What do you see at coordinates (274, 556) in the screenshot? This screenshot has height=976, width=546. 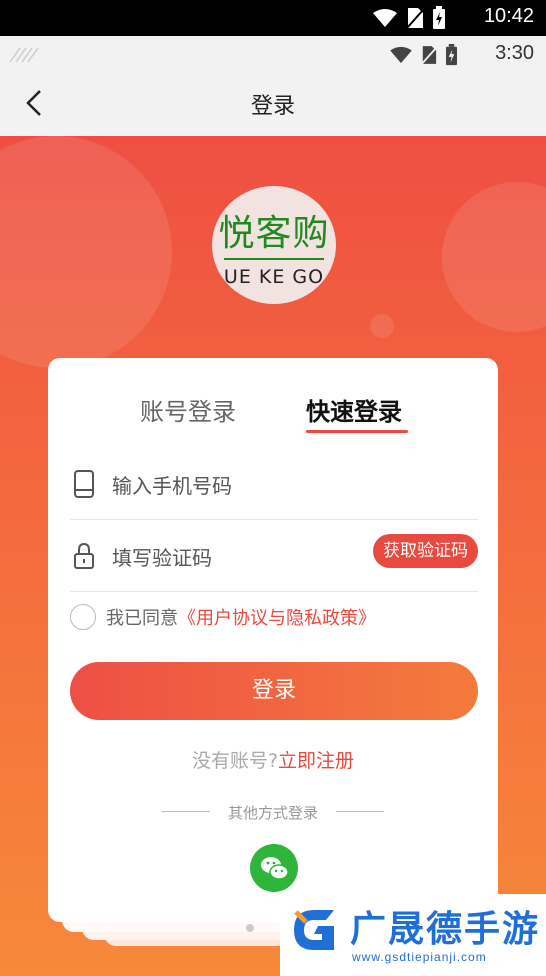 I see `code-field: 填写验证码 获取验证码` at bounding box center [274, 556].